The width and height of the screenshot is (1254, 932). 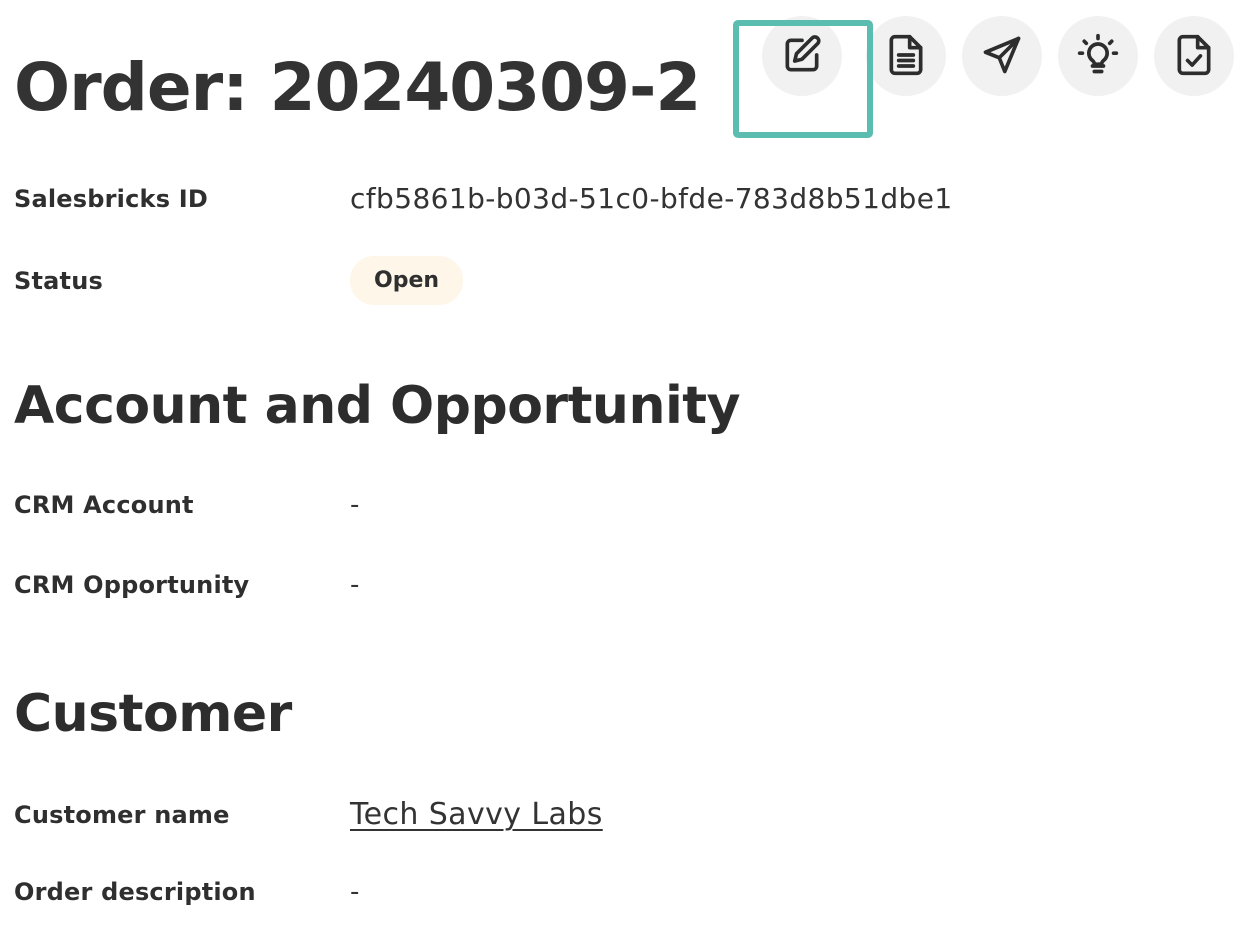 What do you see at coordinates (355, 892) in the screenshot?
I see `order-description-value: -` at bounding box center [355, 892].